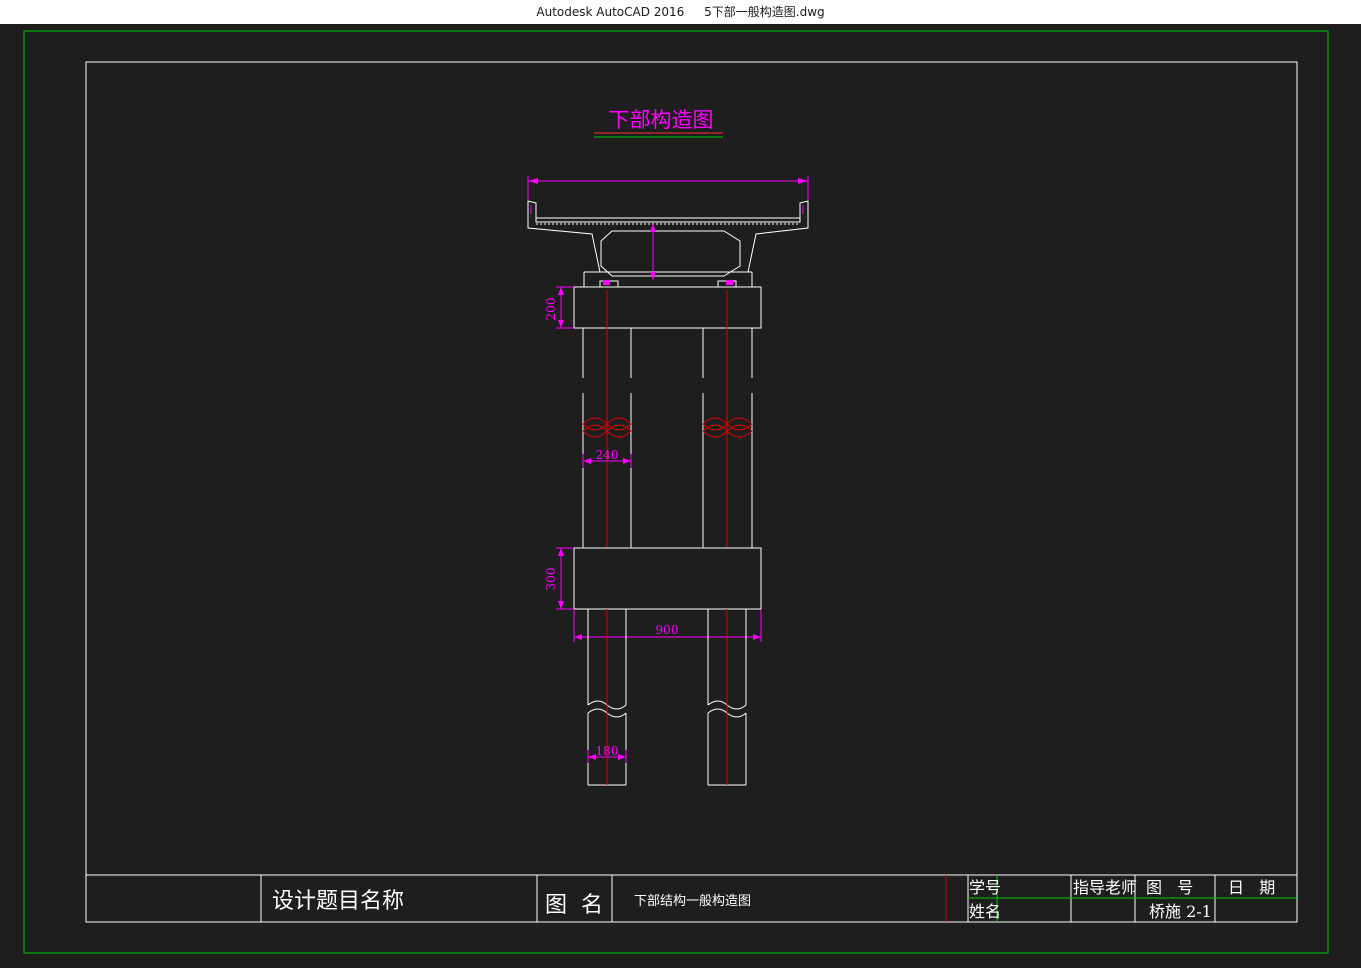 Image resolution: width=1361 pixels, height=968 pixels. I want to click on pile-dim-label: 180, so click(607, 751).